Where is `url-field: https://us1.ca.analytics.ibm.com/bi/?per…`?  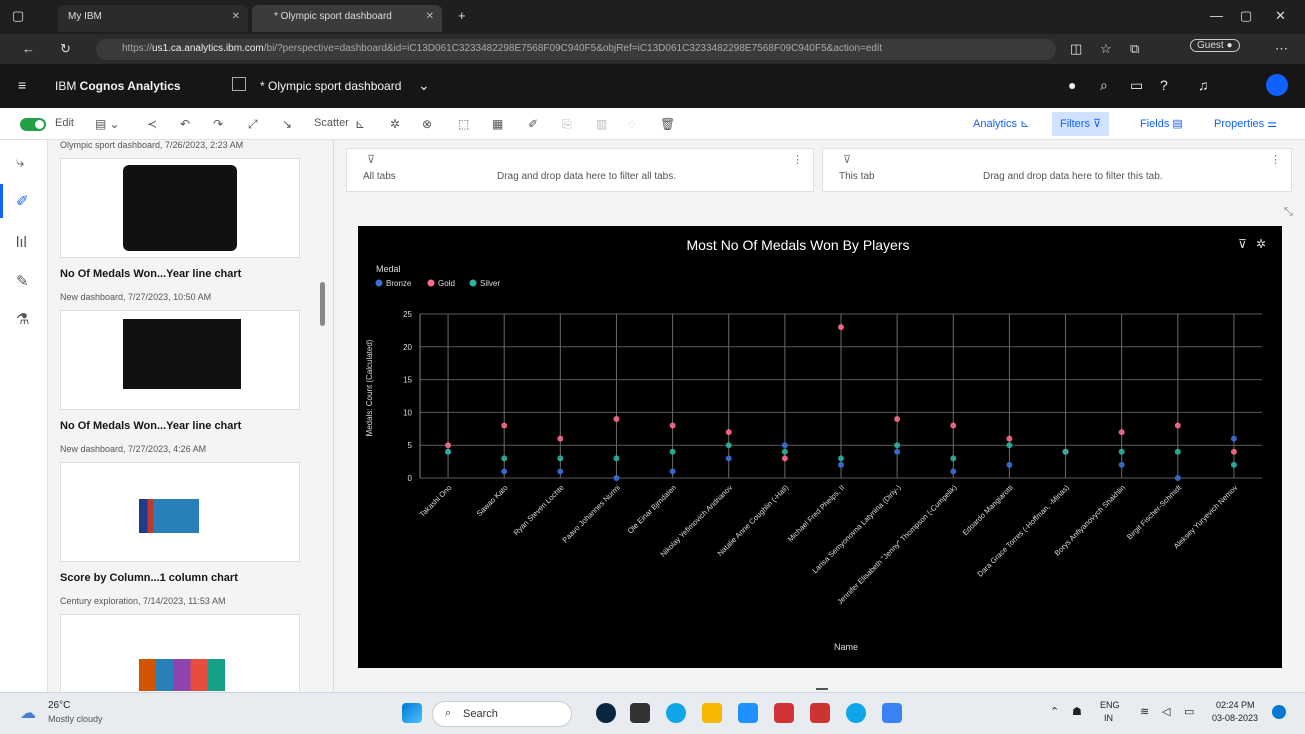 url-field: https://us1.ca.analytics.ibm.com/bi/?per… is located at coordinates (576, 49).